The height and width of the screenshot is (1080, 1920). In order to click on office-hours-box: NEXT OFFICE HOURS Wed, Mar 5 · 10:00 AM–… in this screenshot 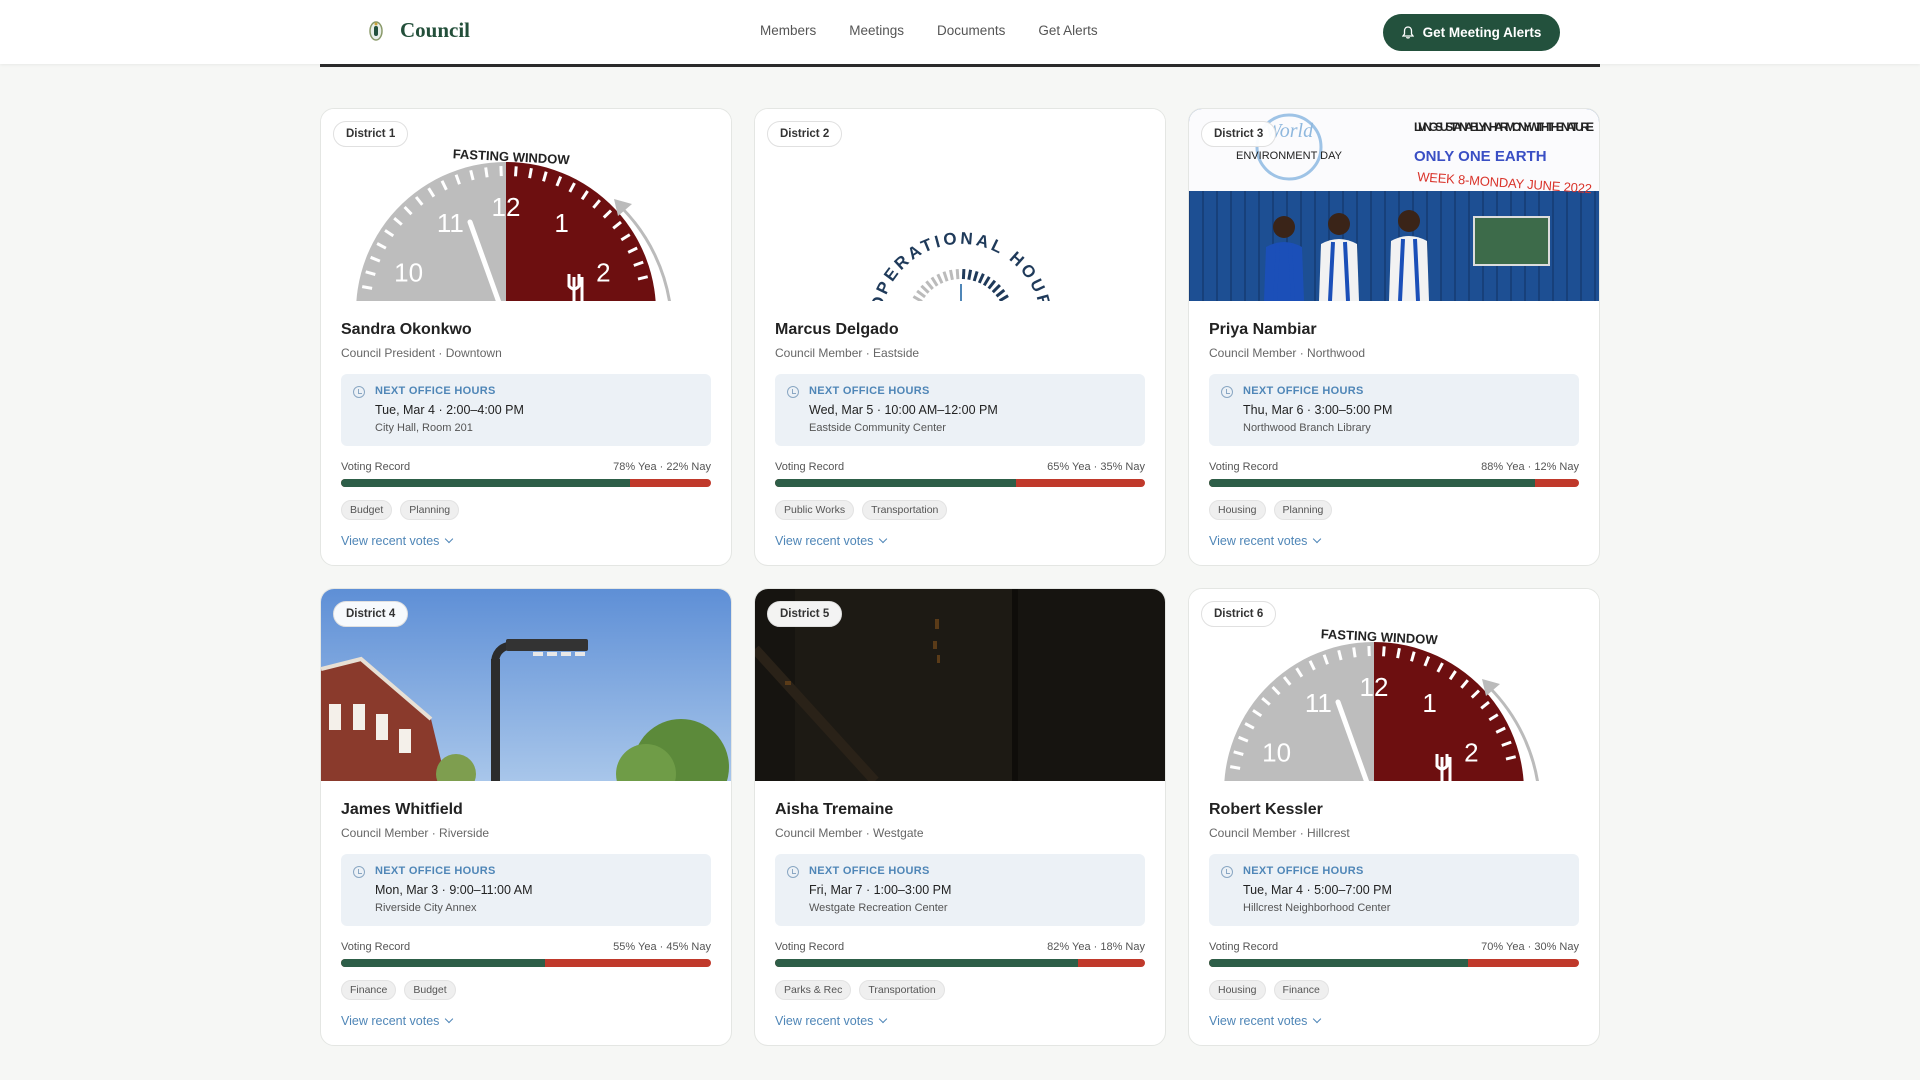, I will do `click(960, 410)`.